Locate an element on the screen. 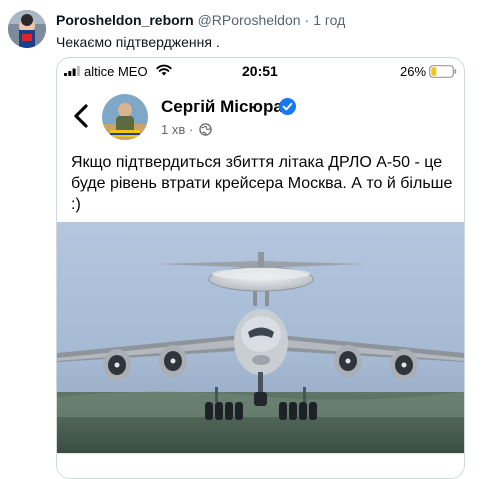  avatar-image is located at coordinates (27, 29).